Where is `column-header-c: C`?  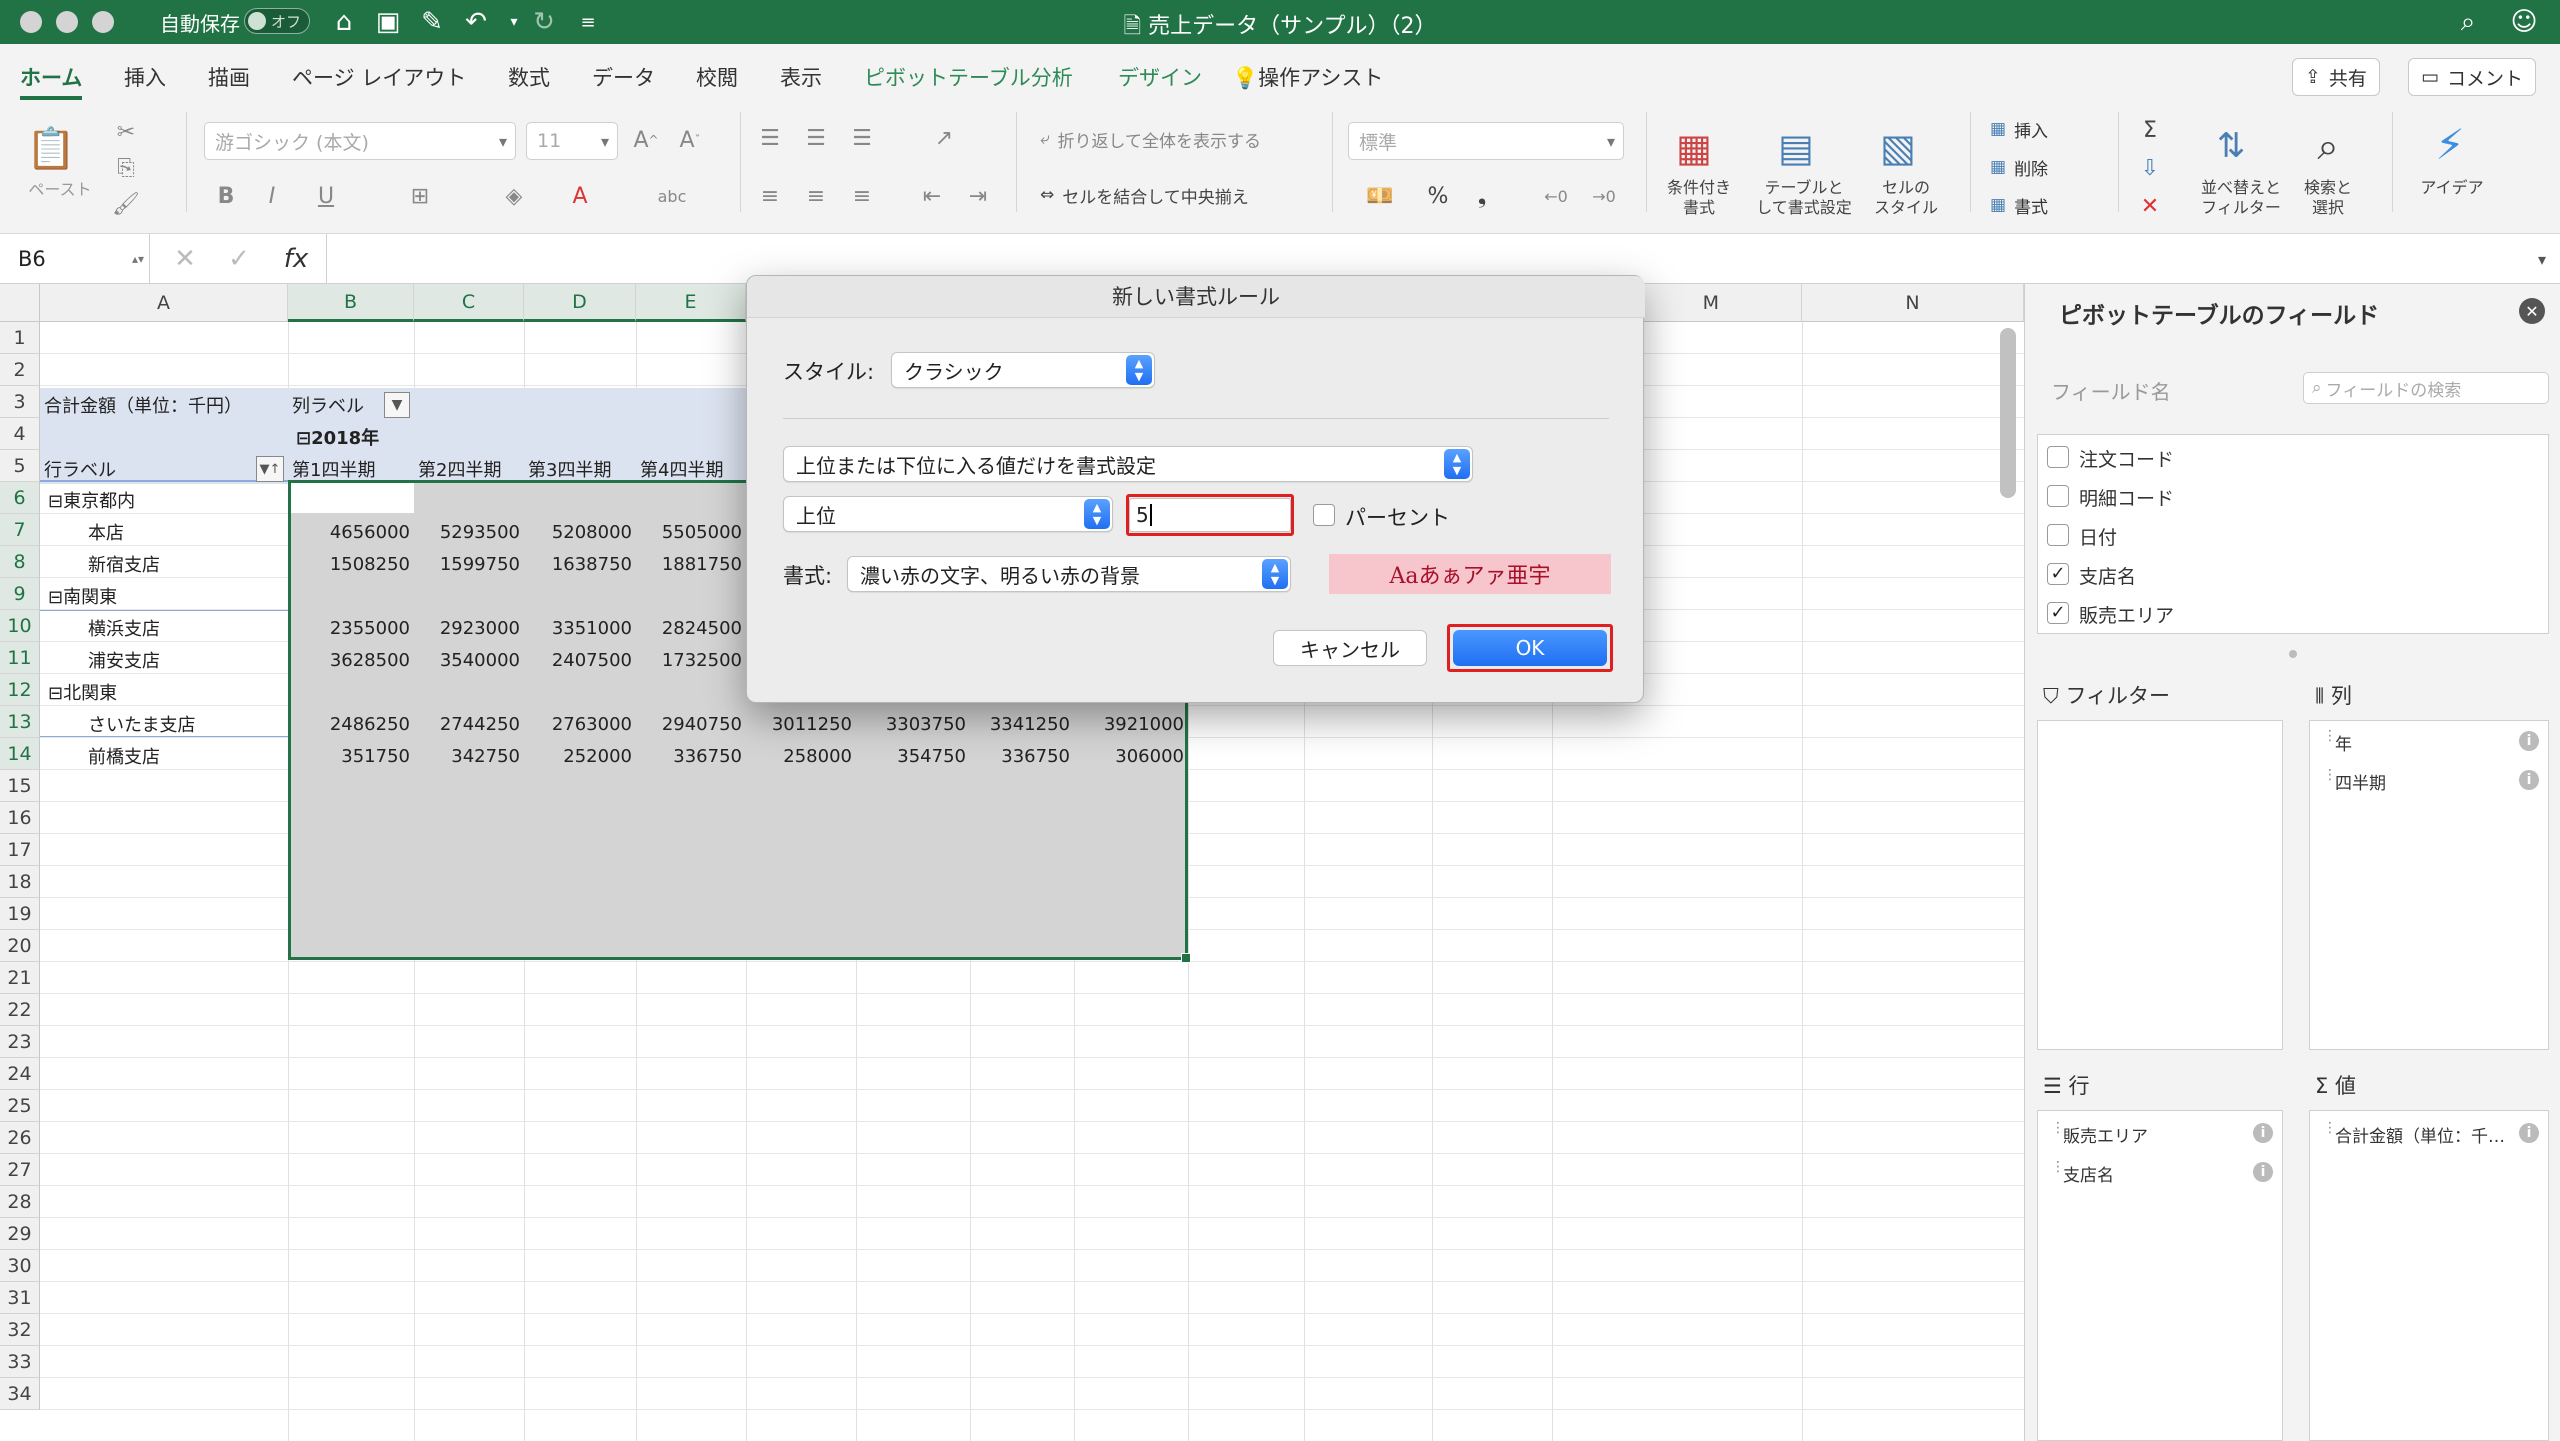 column-header-c: C is located at coordinates (469, 303).